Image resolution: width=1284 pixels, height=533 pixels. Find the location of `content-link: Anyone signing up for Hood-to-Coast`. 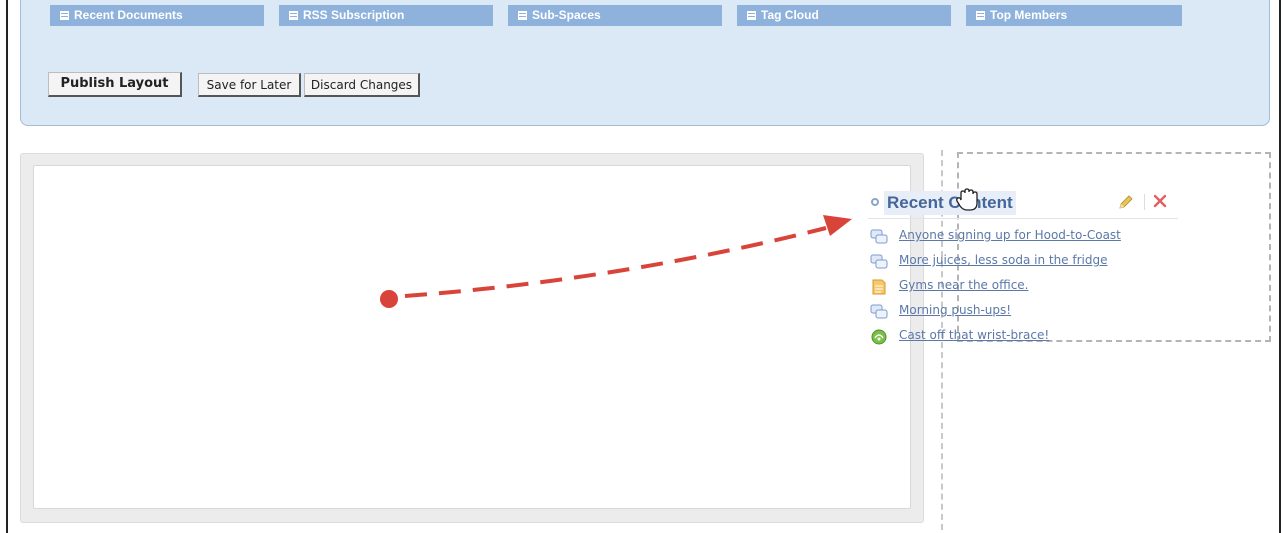

content-link: Anyone signing up for Hood-to-Coast is located at coordinates (1010, 235).